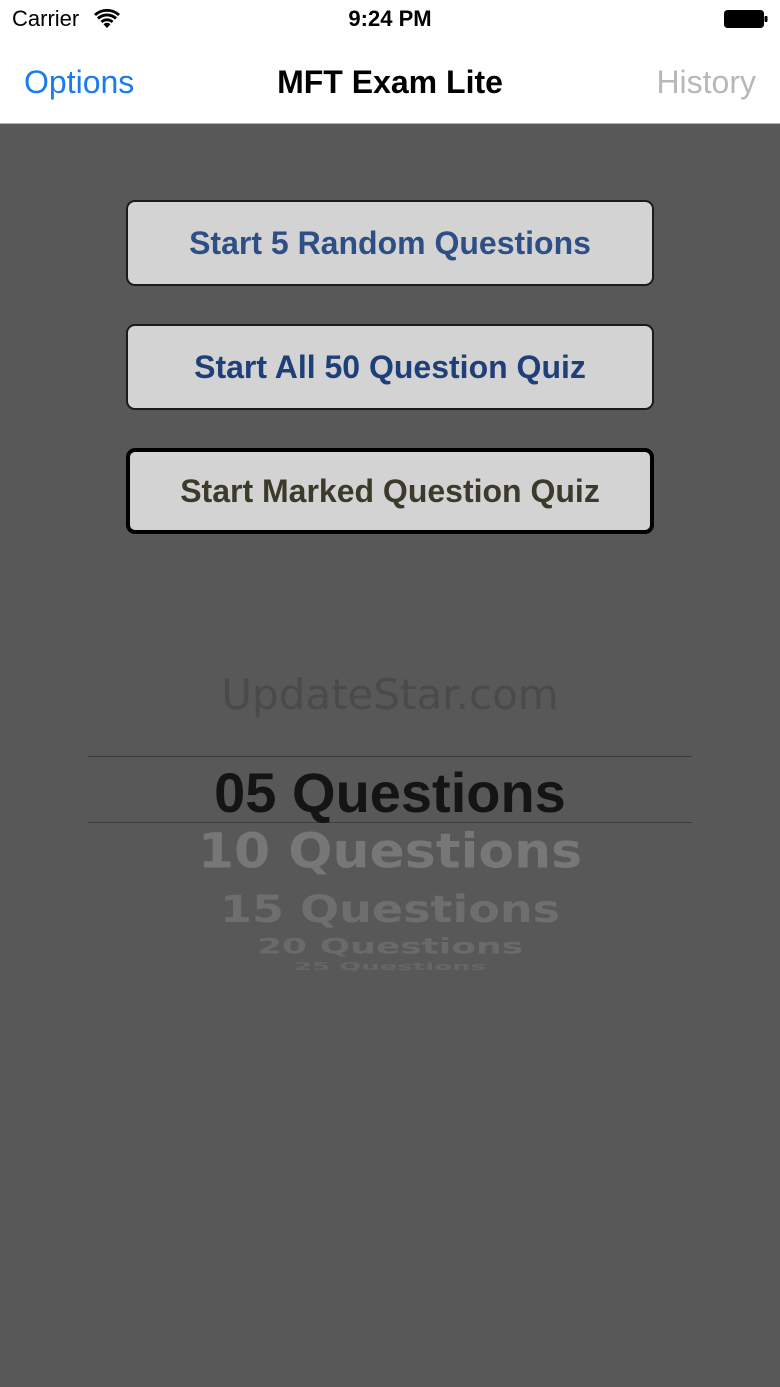  Describe the element at coordinates (390, 851) in the screenshot. I see `picker-option: 10 Questions` at that location.